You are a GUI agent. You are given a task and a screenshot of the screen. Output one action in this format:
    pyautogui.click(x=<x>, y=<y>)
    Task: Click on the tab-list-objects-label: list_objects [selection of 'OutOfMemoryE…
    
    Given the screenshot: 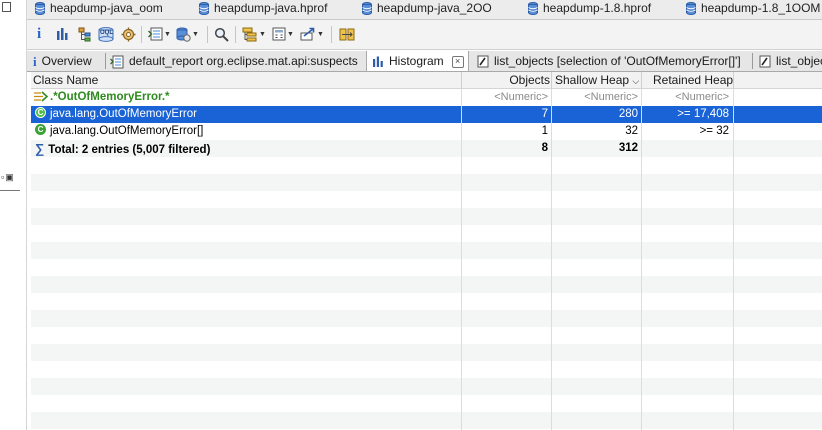 What is the action you would take?
    pyautogui.click(x=617, y=61)
    